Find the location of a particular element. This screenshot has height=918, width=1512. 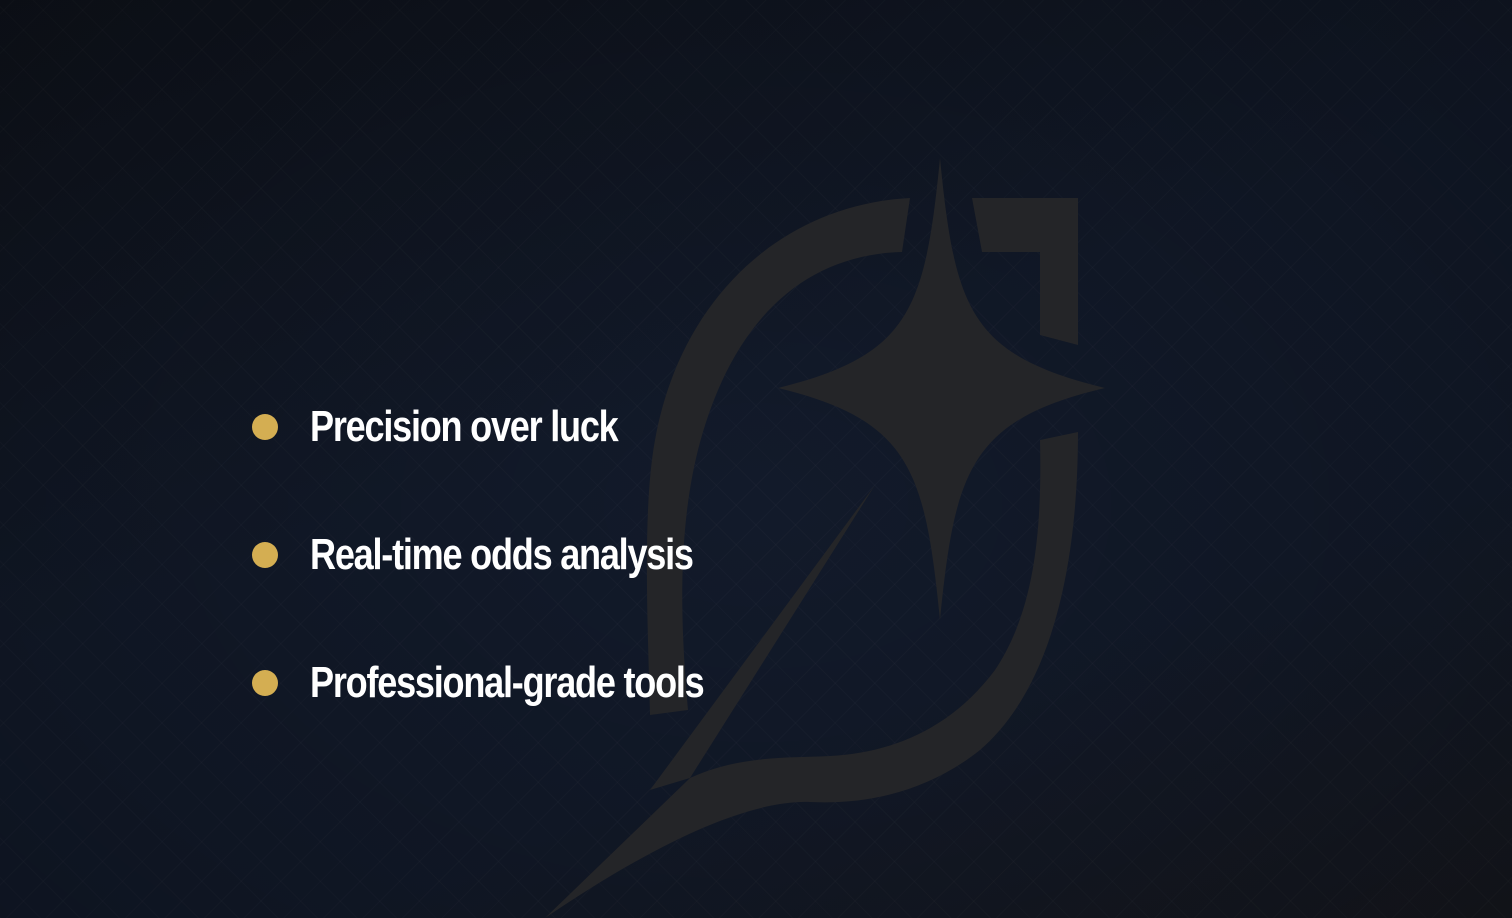

feature-item: Real-time odds analysis is located at coordinates (521, 555).